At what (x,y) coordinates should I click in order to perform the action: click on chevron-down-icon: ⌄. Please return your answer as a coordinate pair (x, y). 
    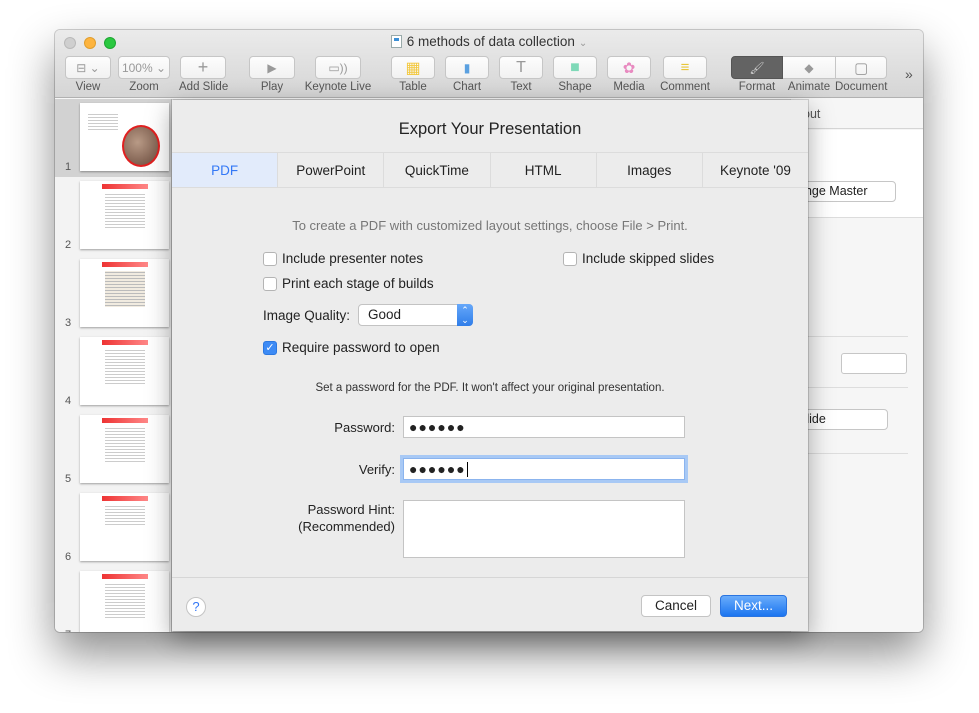
    Looking at the image, I should click on (583, 43).